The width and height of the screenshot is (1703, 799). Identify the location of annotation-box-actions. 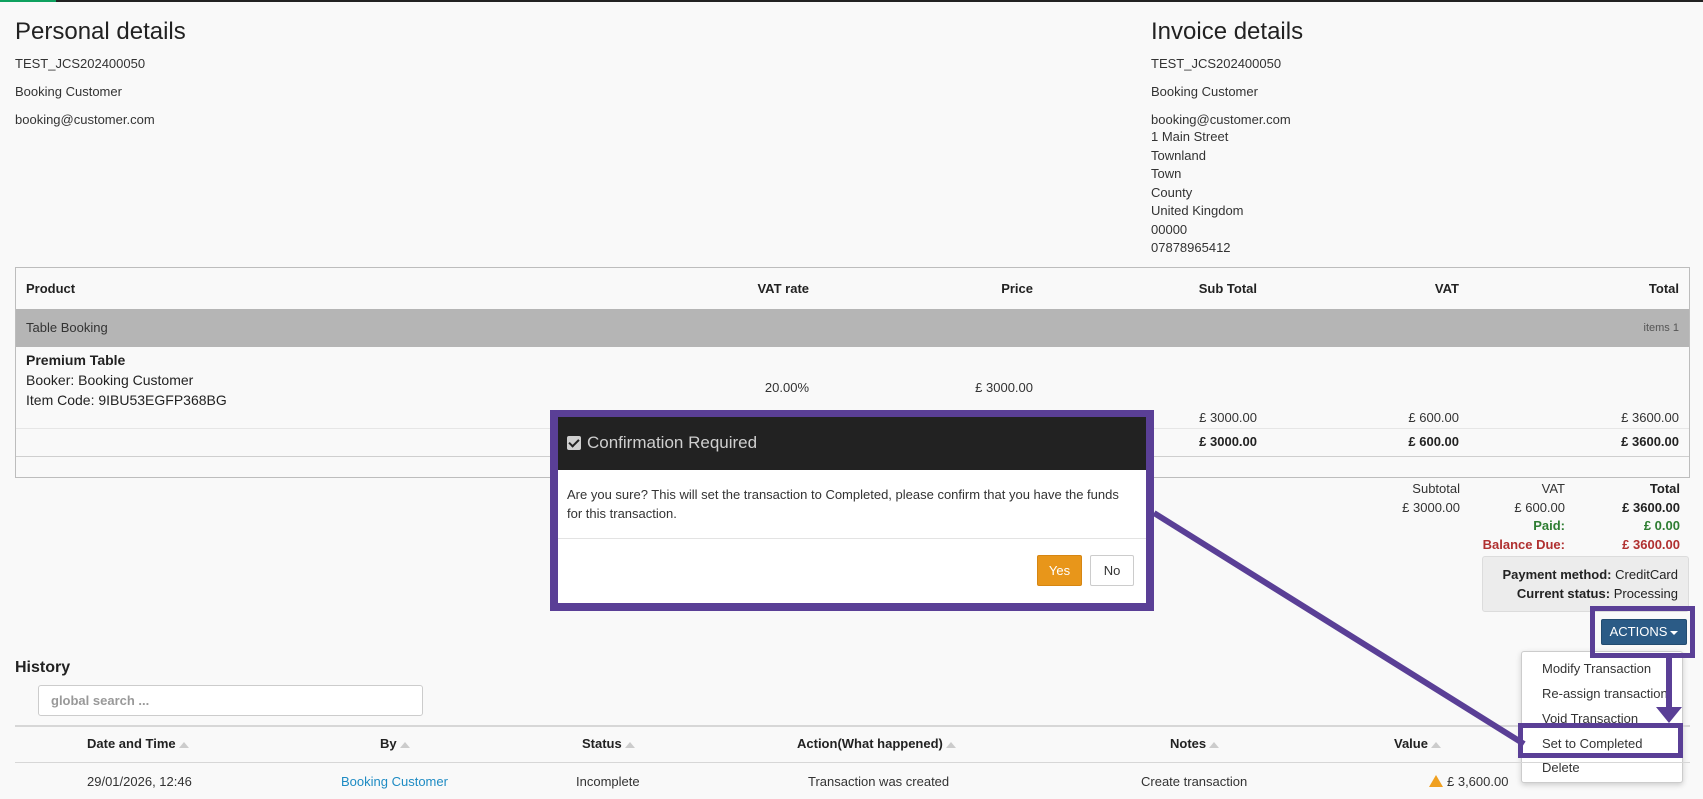
(1642, 632).